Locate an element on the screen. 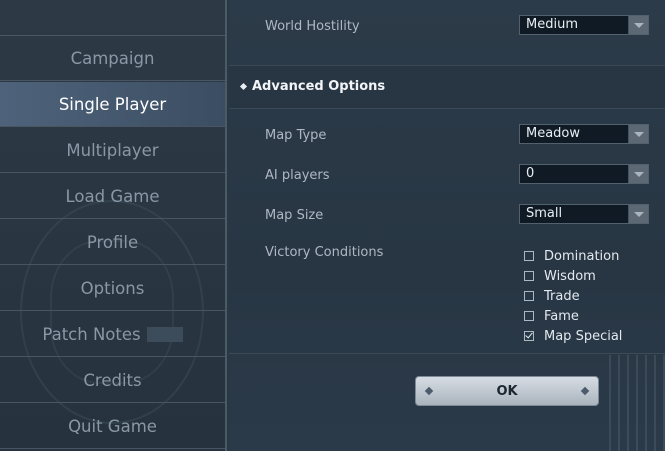  victory-checkbox-map-special: Map Special is located at coordinates (573, 336).